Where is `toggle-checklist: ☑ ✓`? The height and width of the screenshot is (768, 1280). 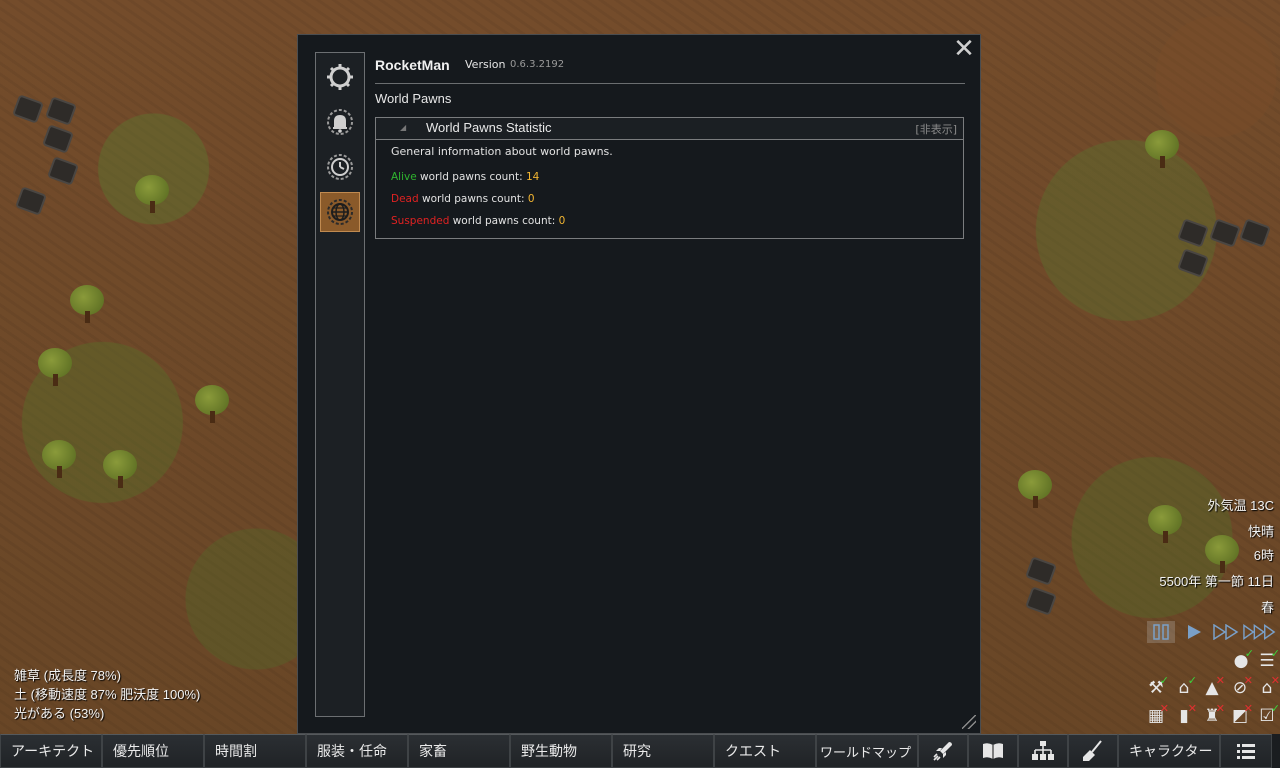
toggle-checklist: ☑ ✓ is located at coordinates (1268, 714).